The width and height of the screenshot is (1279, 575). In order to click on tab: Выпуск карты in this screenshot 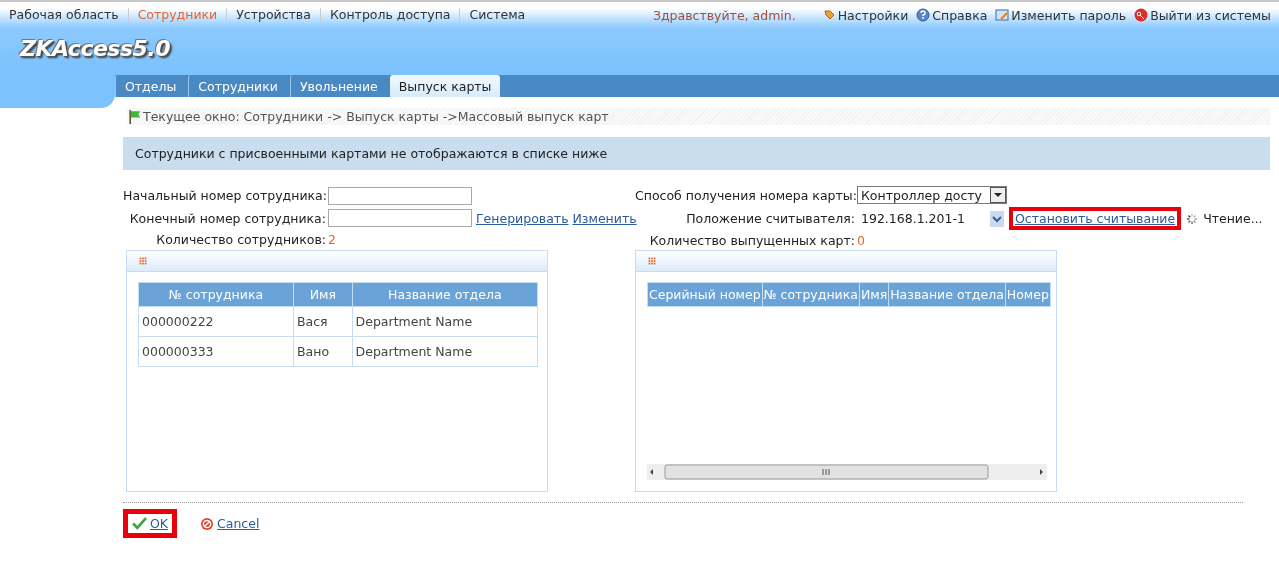, I will do `click(445, 86)`.